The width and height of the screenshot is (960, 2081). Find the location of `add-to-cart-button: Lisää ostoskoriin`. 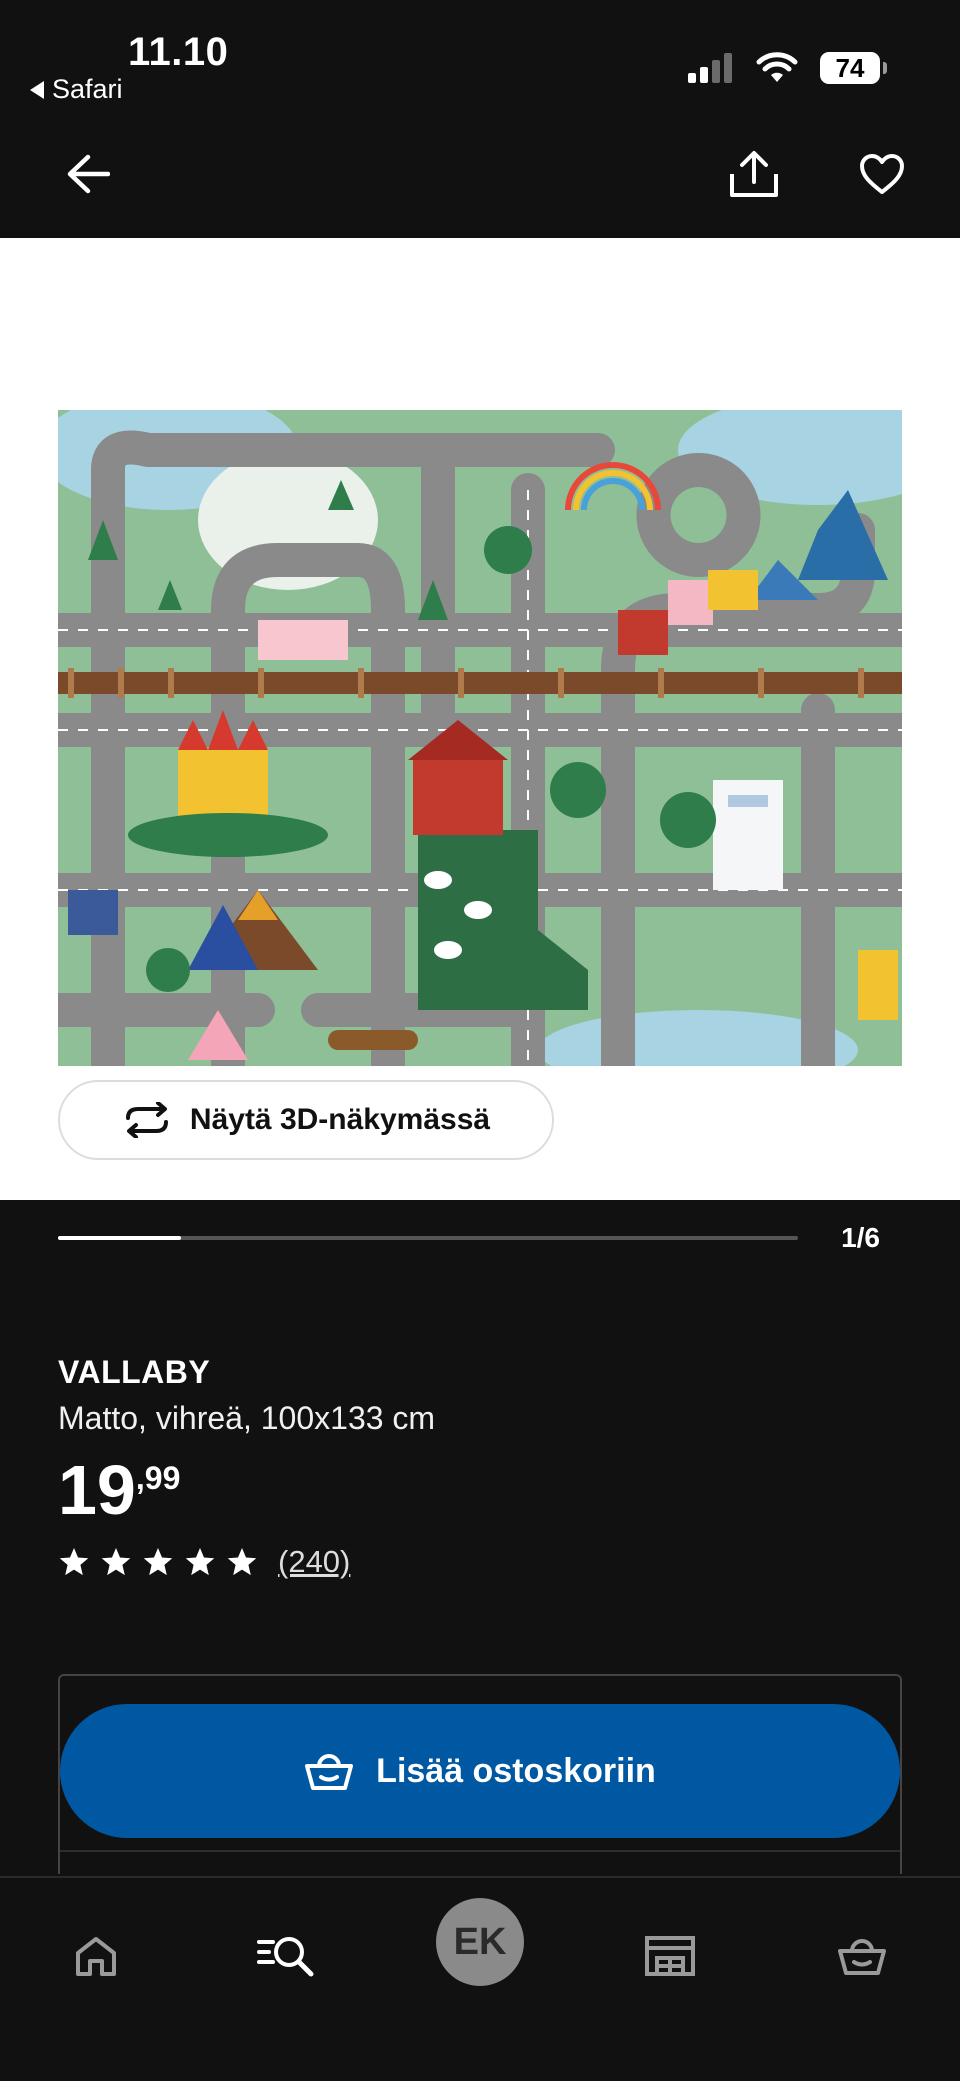

add-to-cart-button: Lisää ostoskoriin is located at coordinates (480, 1771).